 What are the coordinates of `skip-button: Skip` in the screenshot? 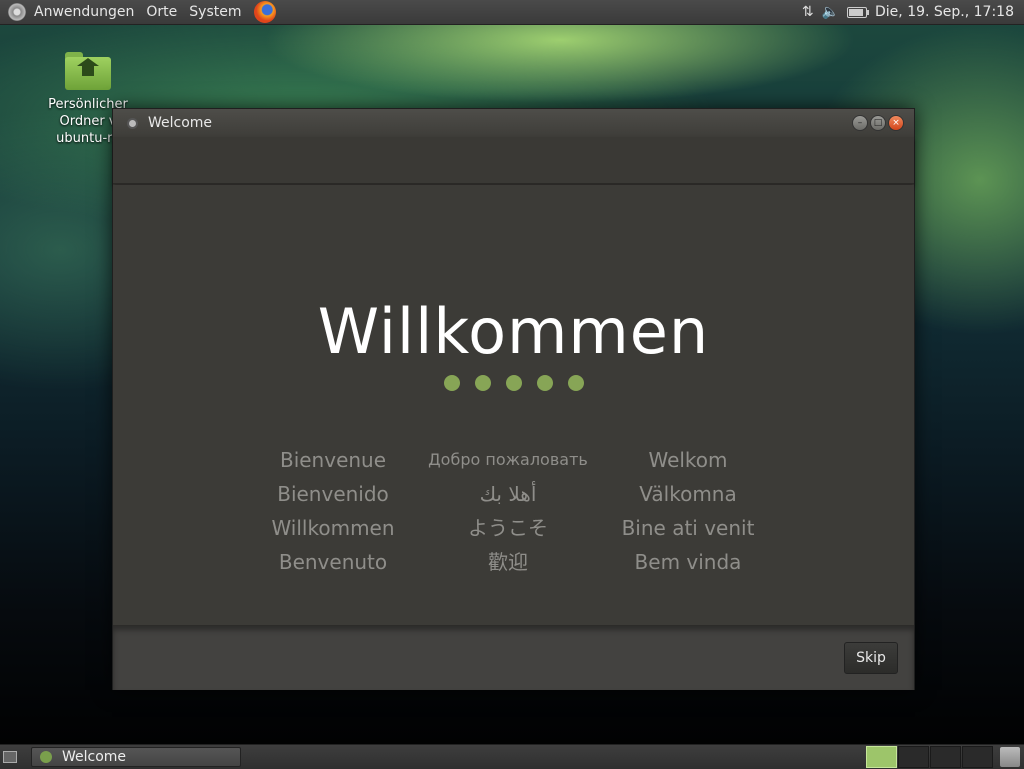 It's located at (871, 658).